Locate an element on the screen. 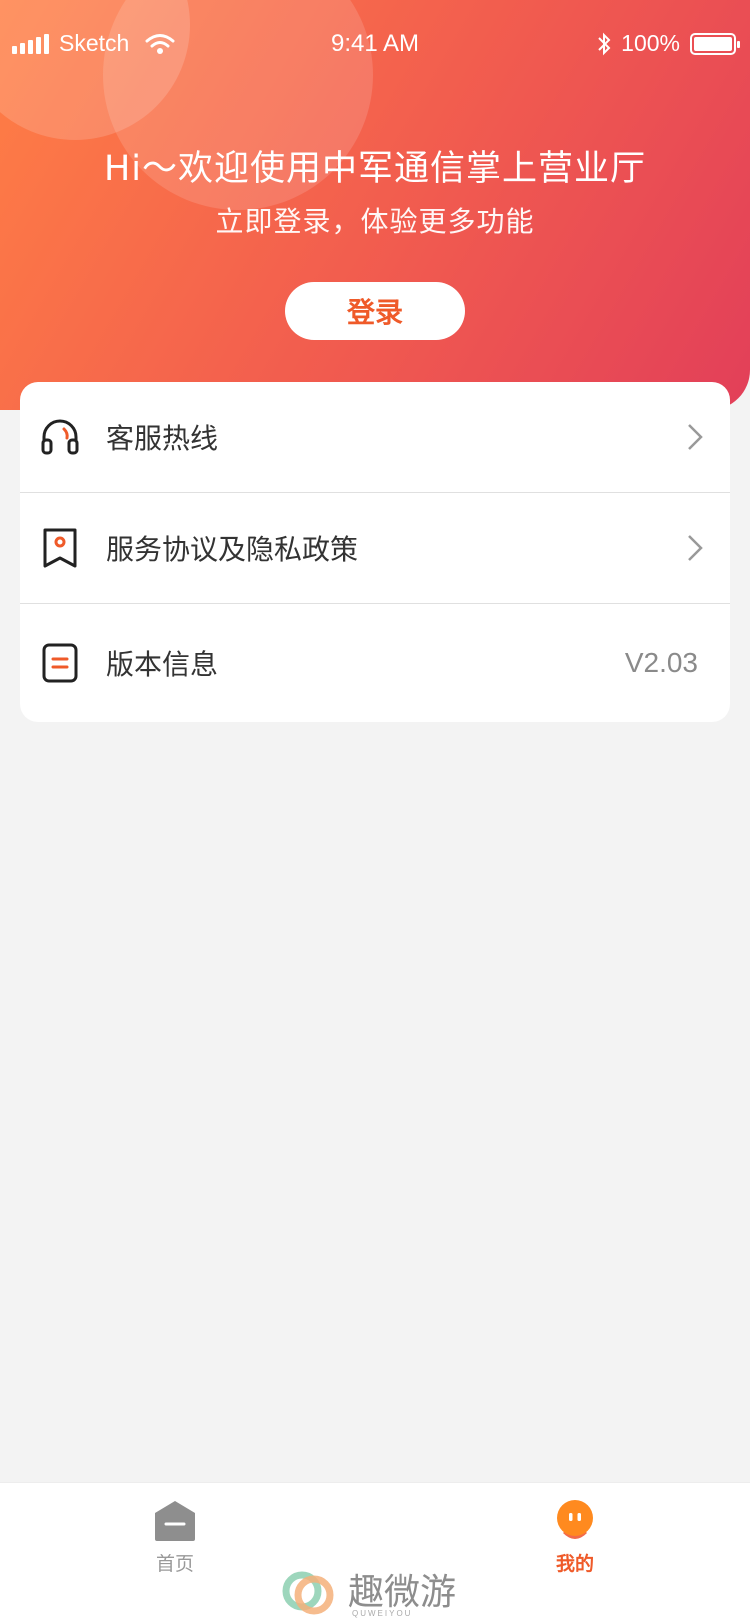 The image size is (750, 1624). status-bar: Sketch 9:41 AM 100% is located at coordinates (375, 45).